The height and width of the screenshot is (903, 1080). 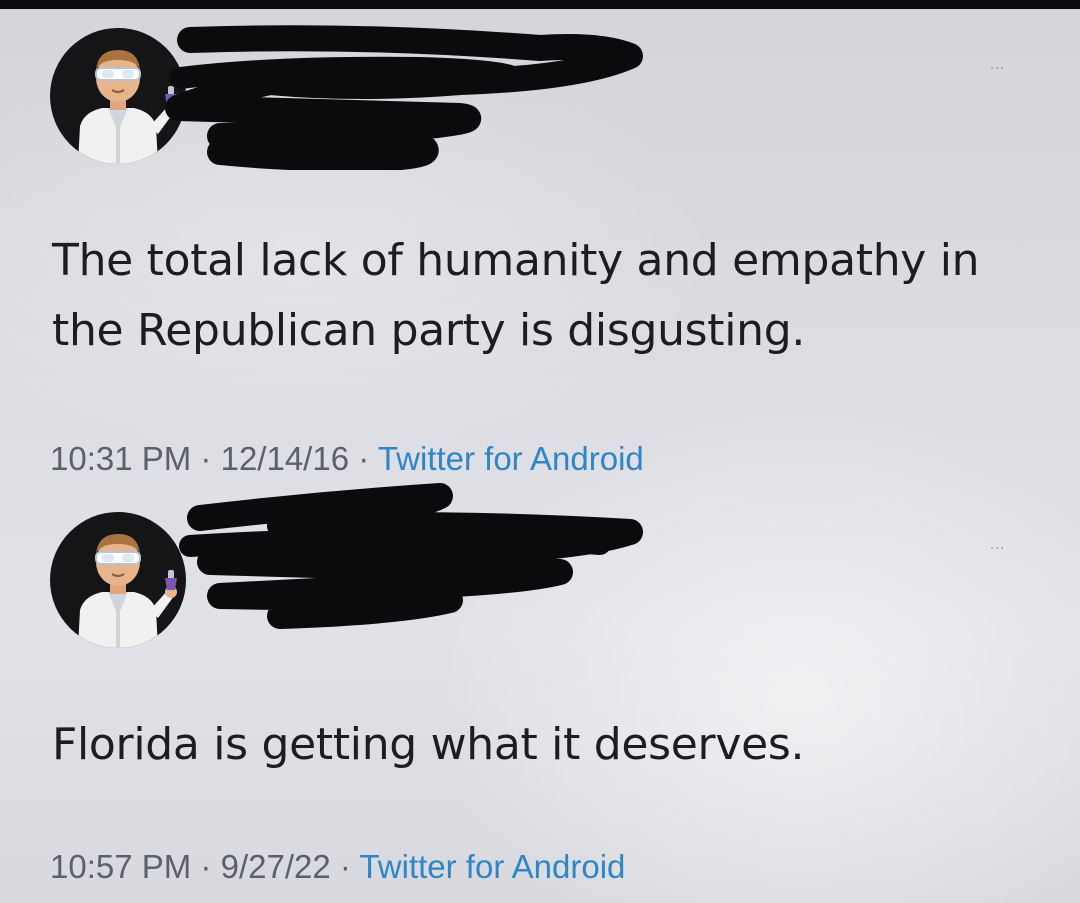 What do you see at coordinates (120, 866) in the screenshot?
I see `tweet-time: 10:57 PM` at bounding box center [120, 866].